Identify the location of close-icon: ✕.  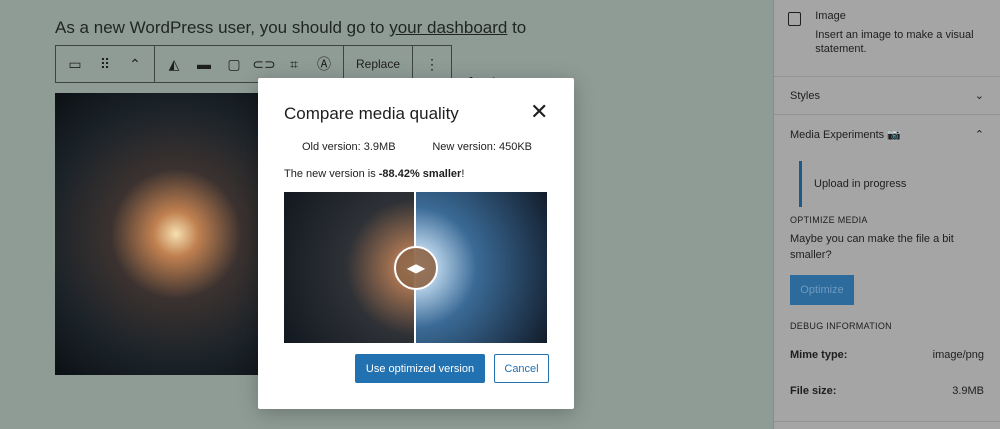
(539, 112).